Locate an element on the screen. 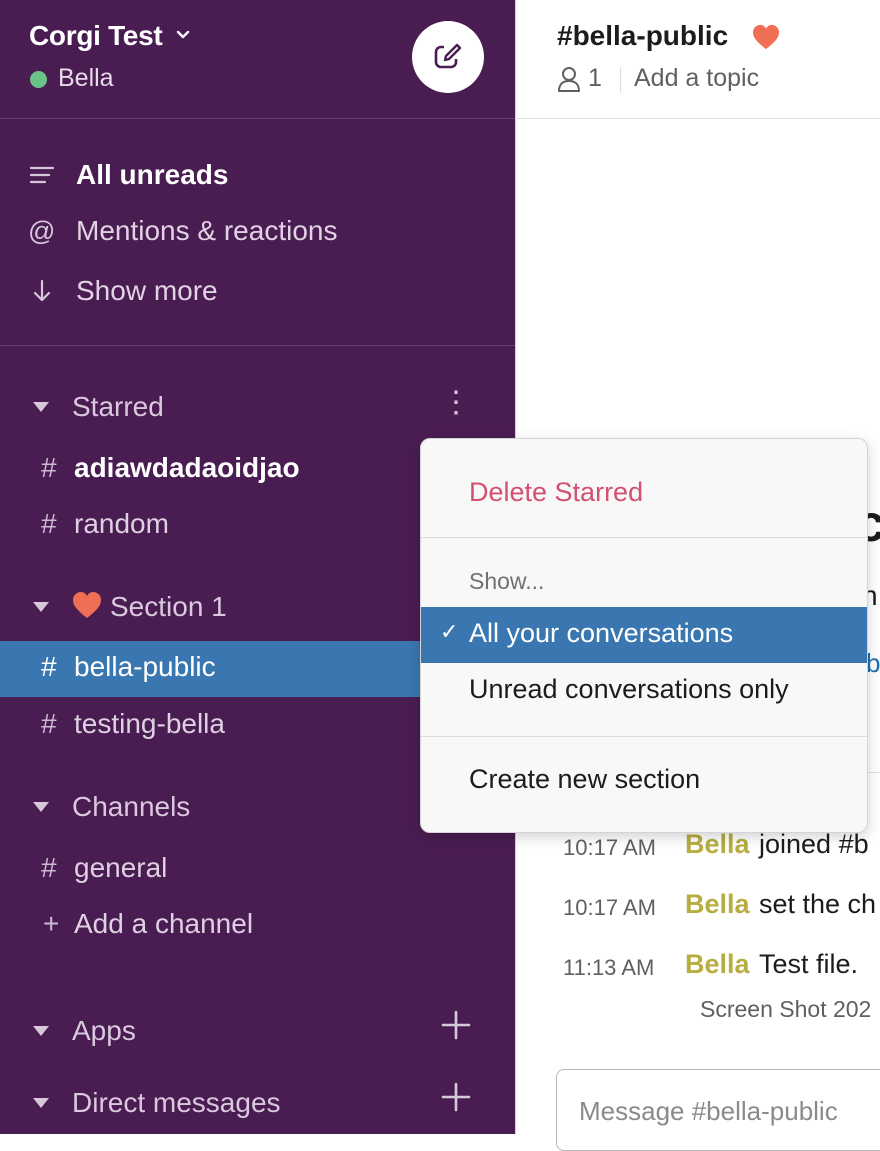  nav-all-unreads-label: All unreads is located at coordinates (152, 174).